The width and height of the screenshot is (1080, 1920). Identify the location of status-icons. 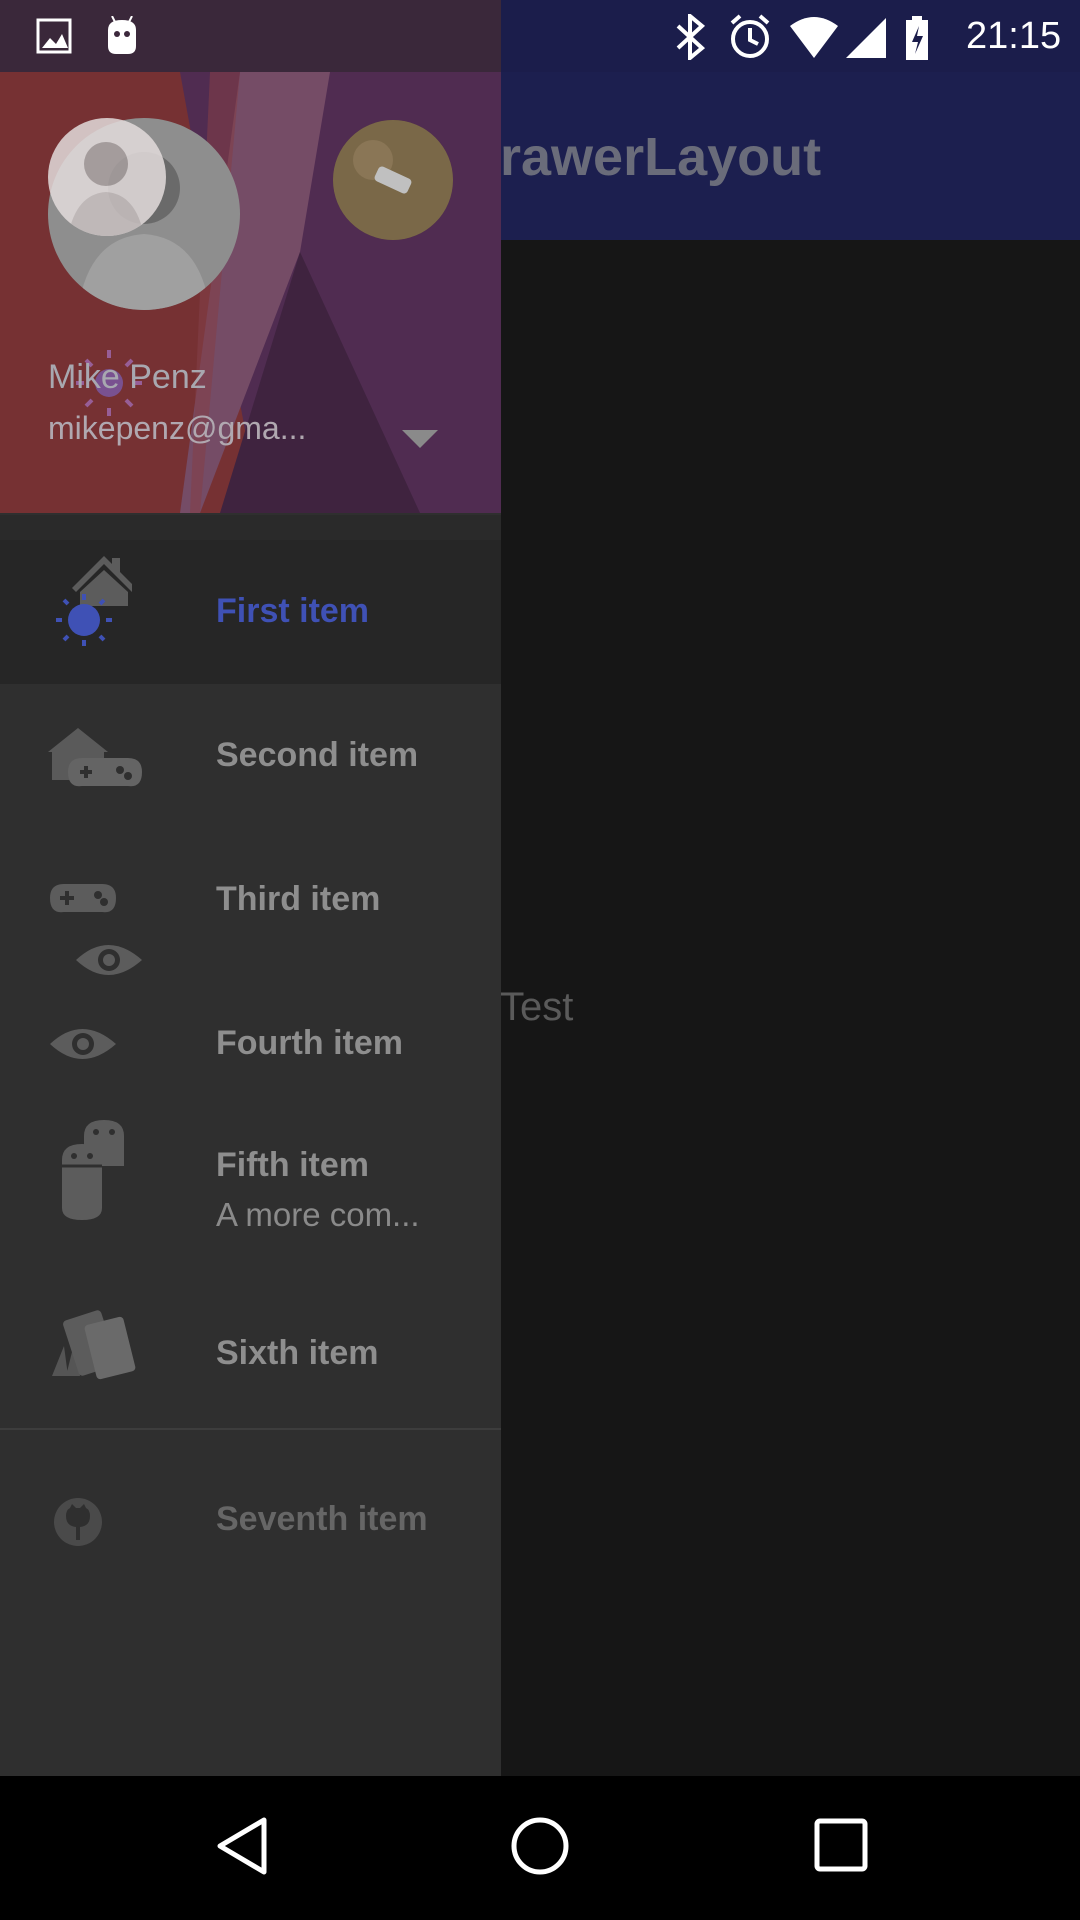
(802, 37).